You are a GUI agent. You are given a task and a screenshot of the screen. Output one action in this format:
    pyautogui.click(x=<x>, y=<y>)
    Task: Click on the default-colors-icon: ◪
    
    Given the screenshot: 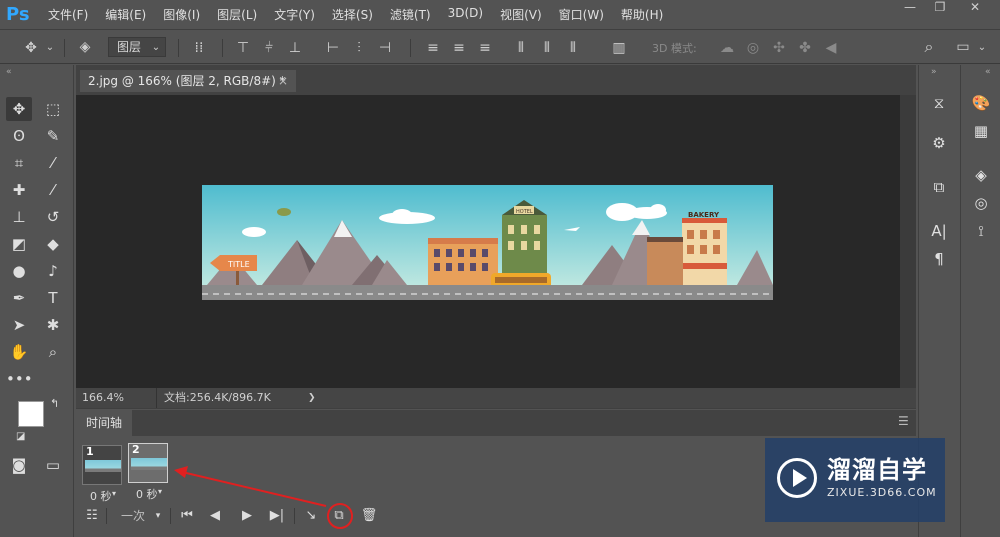 What is the action you would take?
    pyautogui.click(x=20, y=436)
    